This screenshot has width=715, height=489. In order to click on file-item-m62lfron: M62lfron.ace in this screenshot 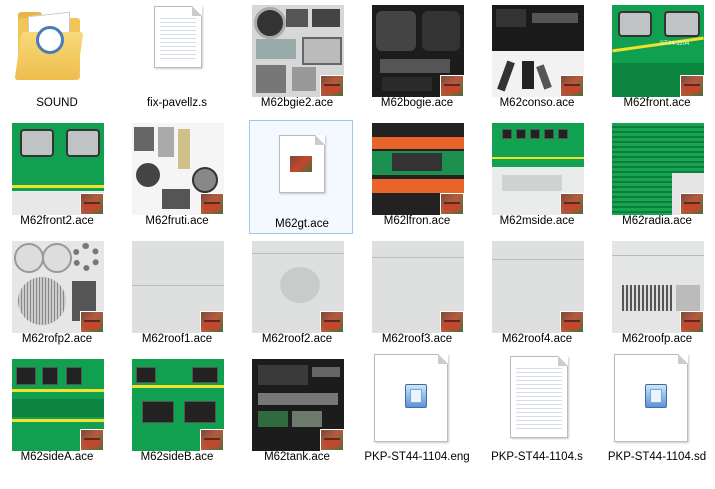, I will do `click(417, 175)`.